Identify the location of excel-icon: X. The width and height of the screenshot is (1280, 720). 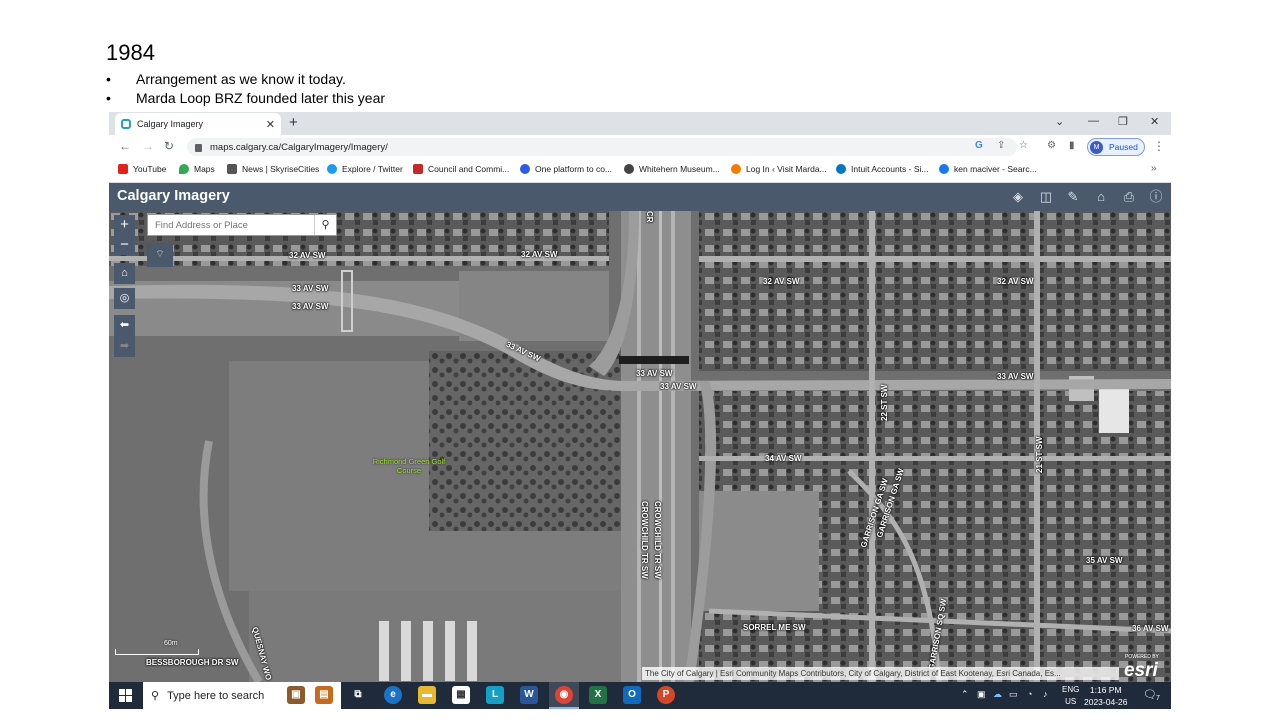
(598, 695).